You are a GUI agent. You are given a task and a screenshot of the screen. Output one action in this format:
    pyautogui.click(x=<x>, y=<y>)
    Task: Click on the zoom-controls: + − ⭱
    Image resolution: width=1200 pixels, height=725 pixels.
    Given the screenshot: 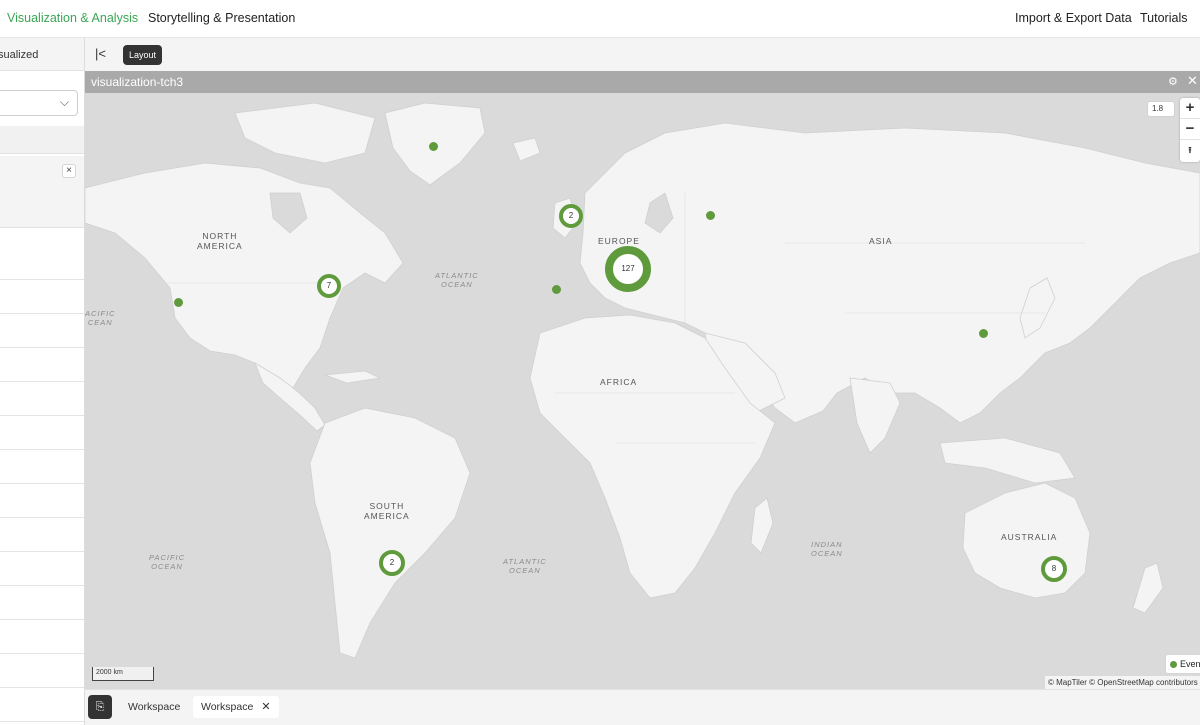 What is the action you would take?
    pyautogui.click(x=1190, y=130)
    